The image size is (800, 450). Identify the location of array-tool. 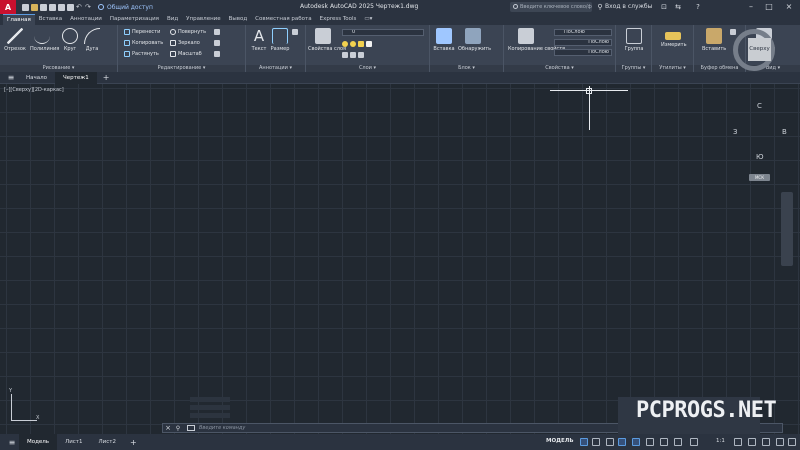
(217, 54).